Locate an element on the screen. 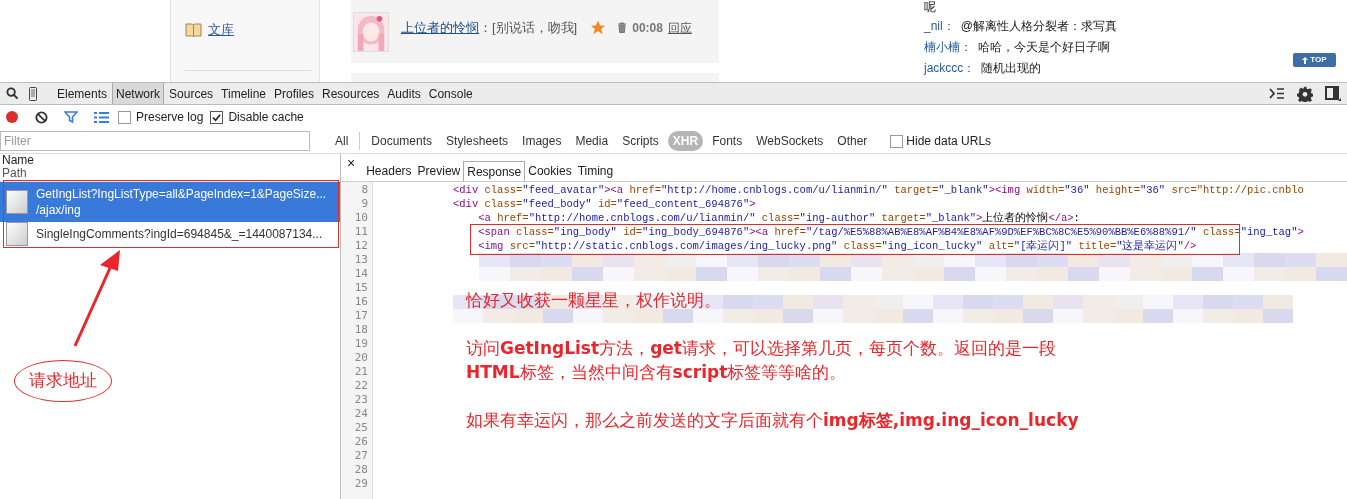  checkbox-label: Disable cache is located at coordinates (266, 117).